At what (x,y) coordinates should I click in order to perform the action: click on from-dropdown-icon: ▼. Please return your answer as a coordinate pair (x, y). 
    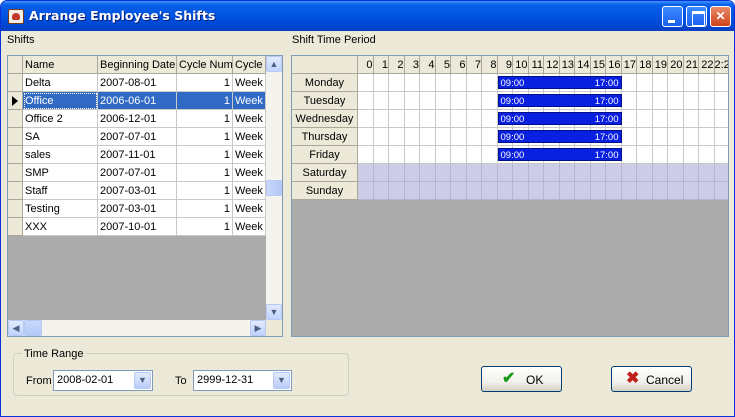
    Looking at the image, I should click on (142, 380).